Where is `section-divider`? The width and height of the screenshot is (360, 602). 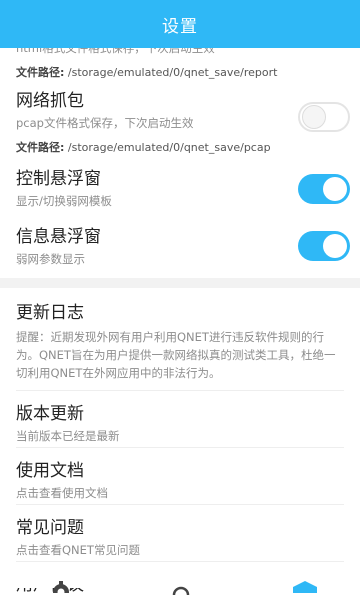
section-divider is located at coordinates (180, 283).